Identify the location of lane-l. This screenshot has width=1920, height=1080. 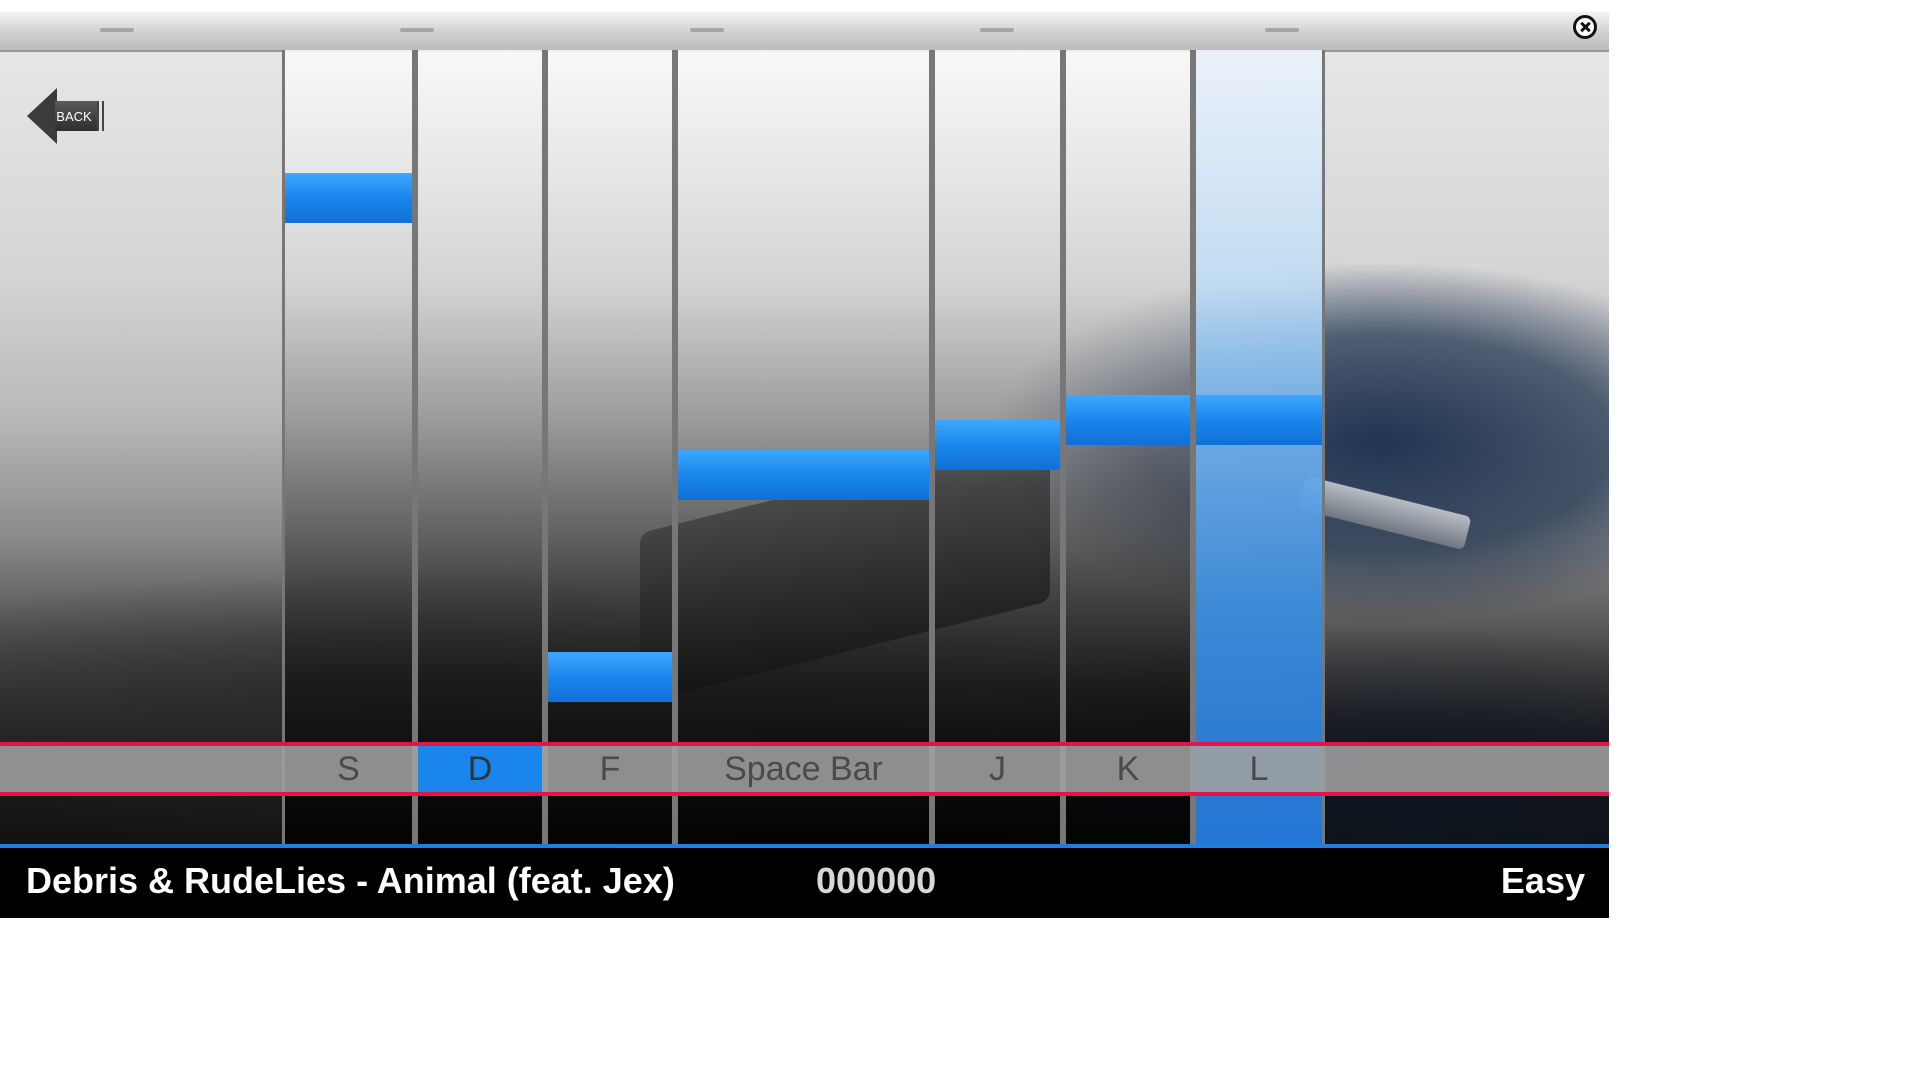
(1259, 447).